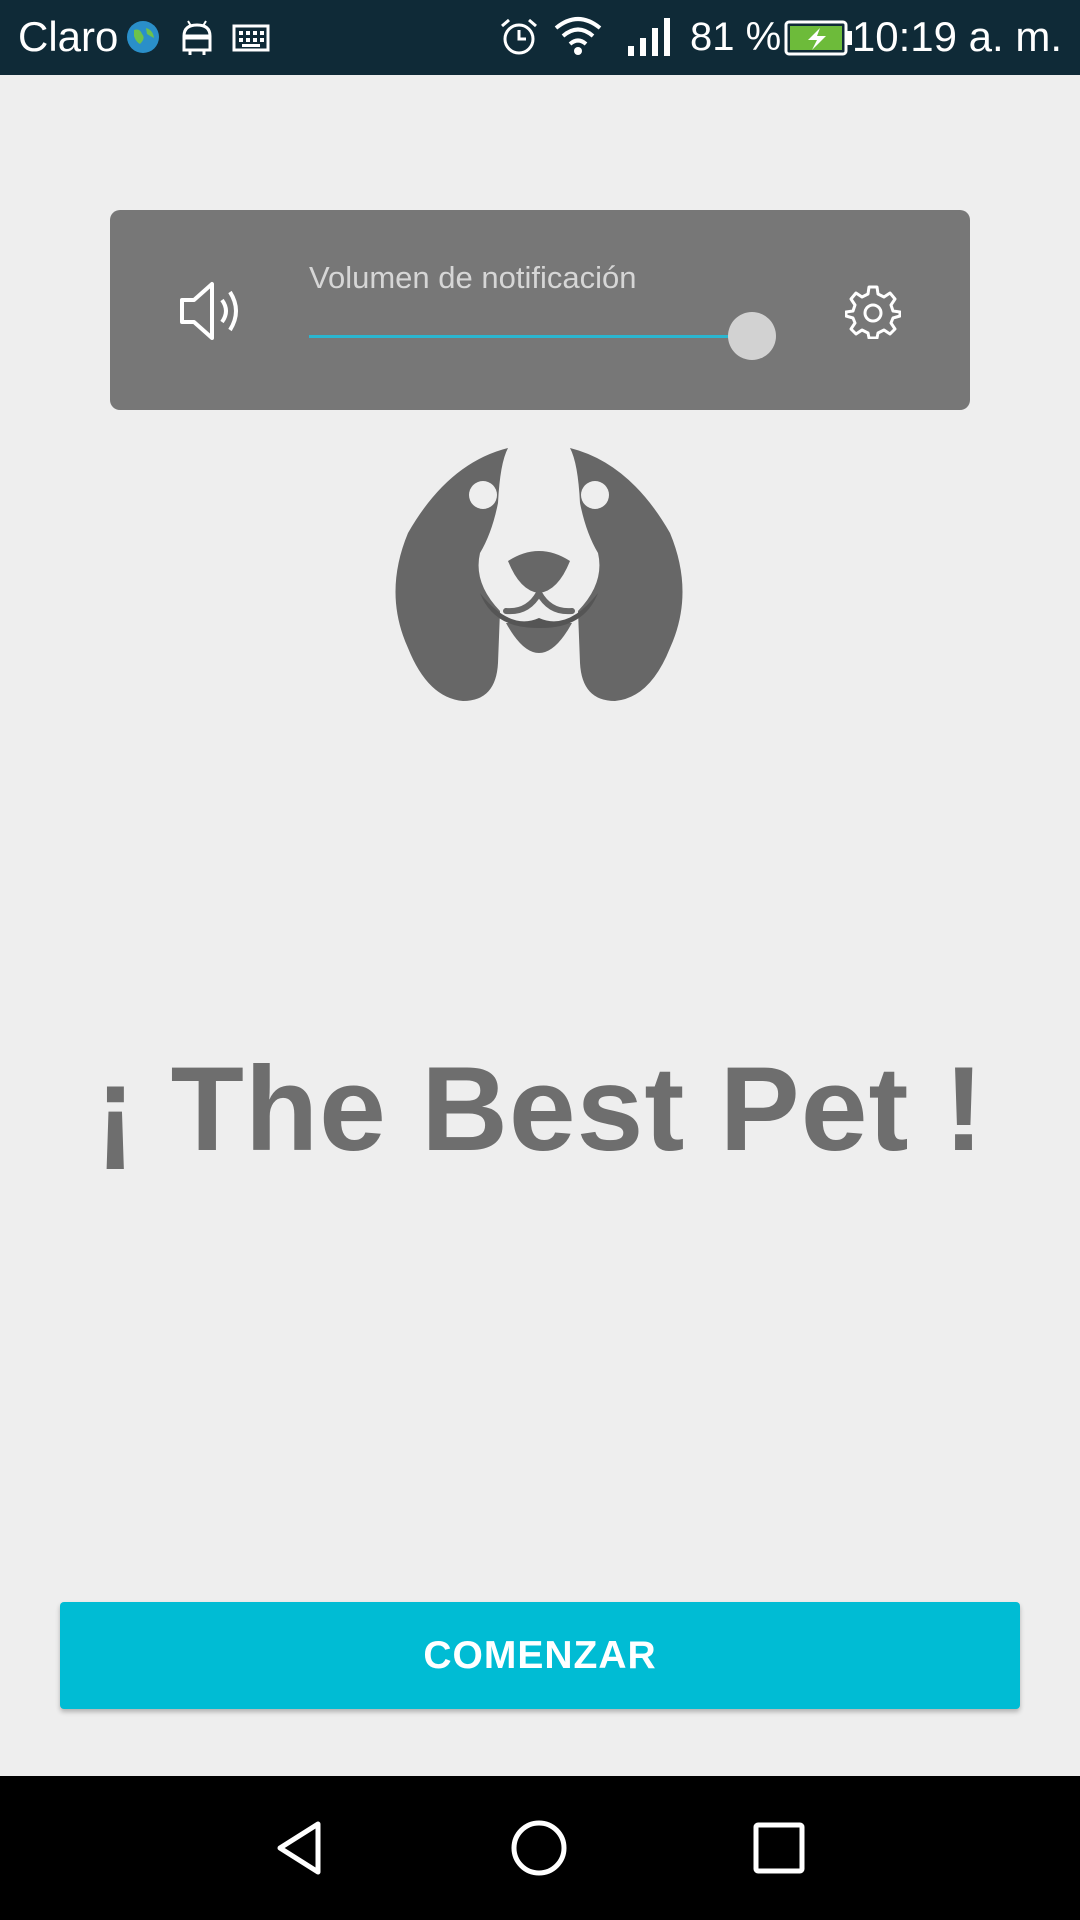 The image size is (1080, 1920). I want to click on battery-charging-icon, so click(818, 38).